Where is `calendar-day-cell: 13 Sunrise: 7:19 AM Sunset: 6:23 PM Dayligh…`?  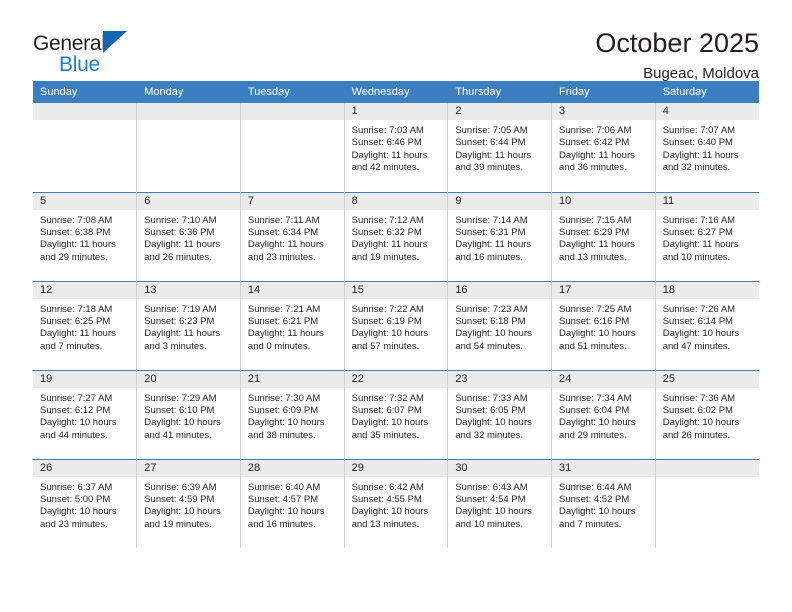
calendar-day-cell: 13 Sunrise: 7:19 AM Sunset: 6:23 PM Dayligh… is located at coordinates (188, 325).